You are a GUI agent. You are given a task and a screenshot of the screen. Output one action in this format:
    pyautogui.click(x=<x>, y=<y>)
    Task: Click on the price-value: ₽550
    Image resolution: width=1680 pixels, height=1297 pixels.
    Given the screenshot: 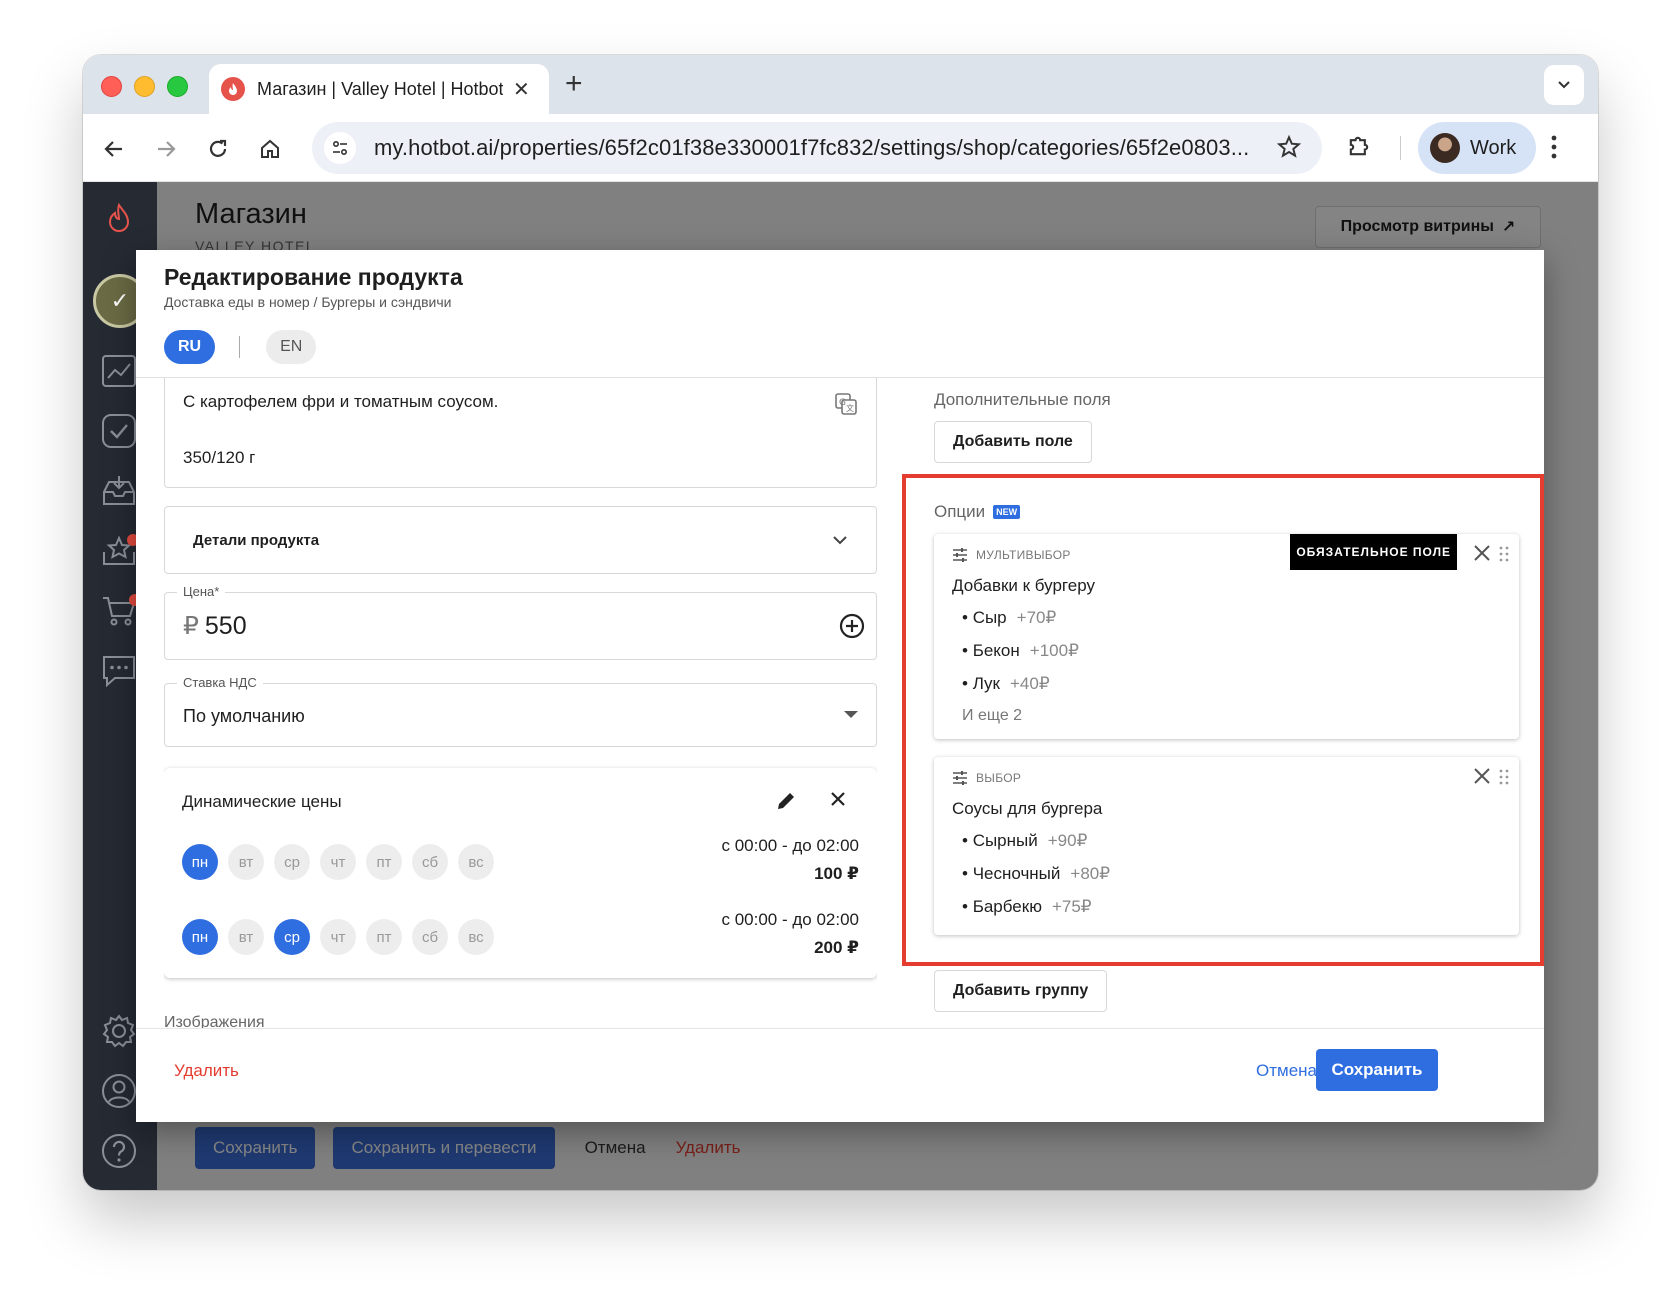 What is the action you would take?
    pyautogui.click(x=215, y=626)
    